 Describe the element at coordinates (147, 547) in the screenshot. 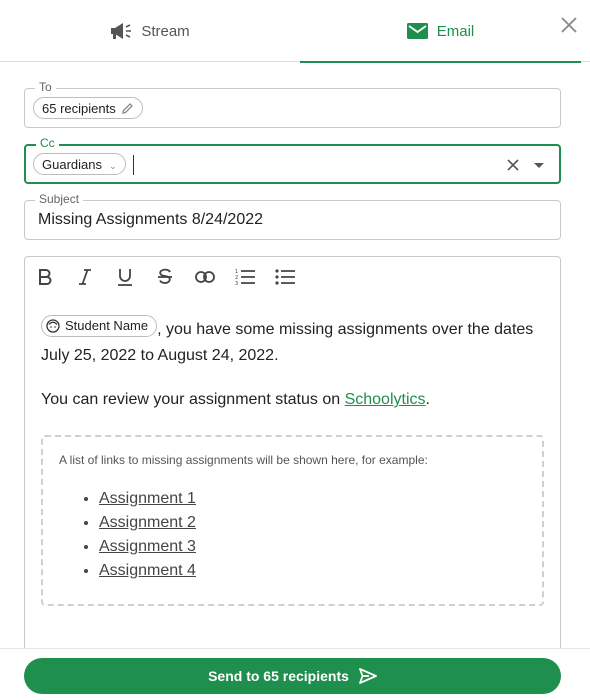

I see `assignment-link: Assignment 3` at that location.